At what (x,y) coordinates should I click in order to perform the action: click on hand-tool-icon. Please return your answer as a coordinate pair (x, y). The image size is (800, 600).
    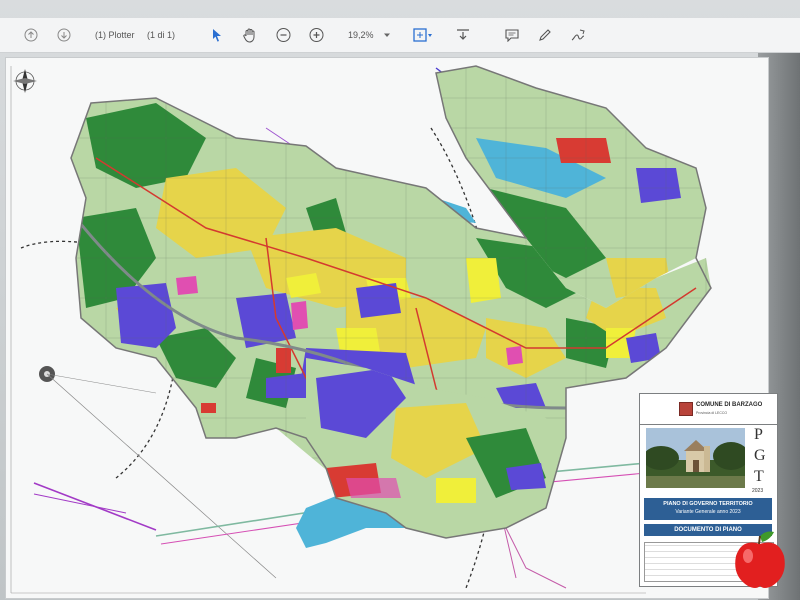
    Looking at the image, I should click on (250, 35).